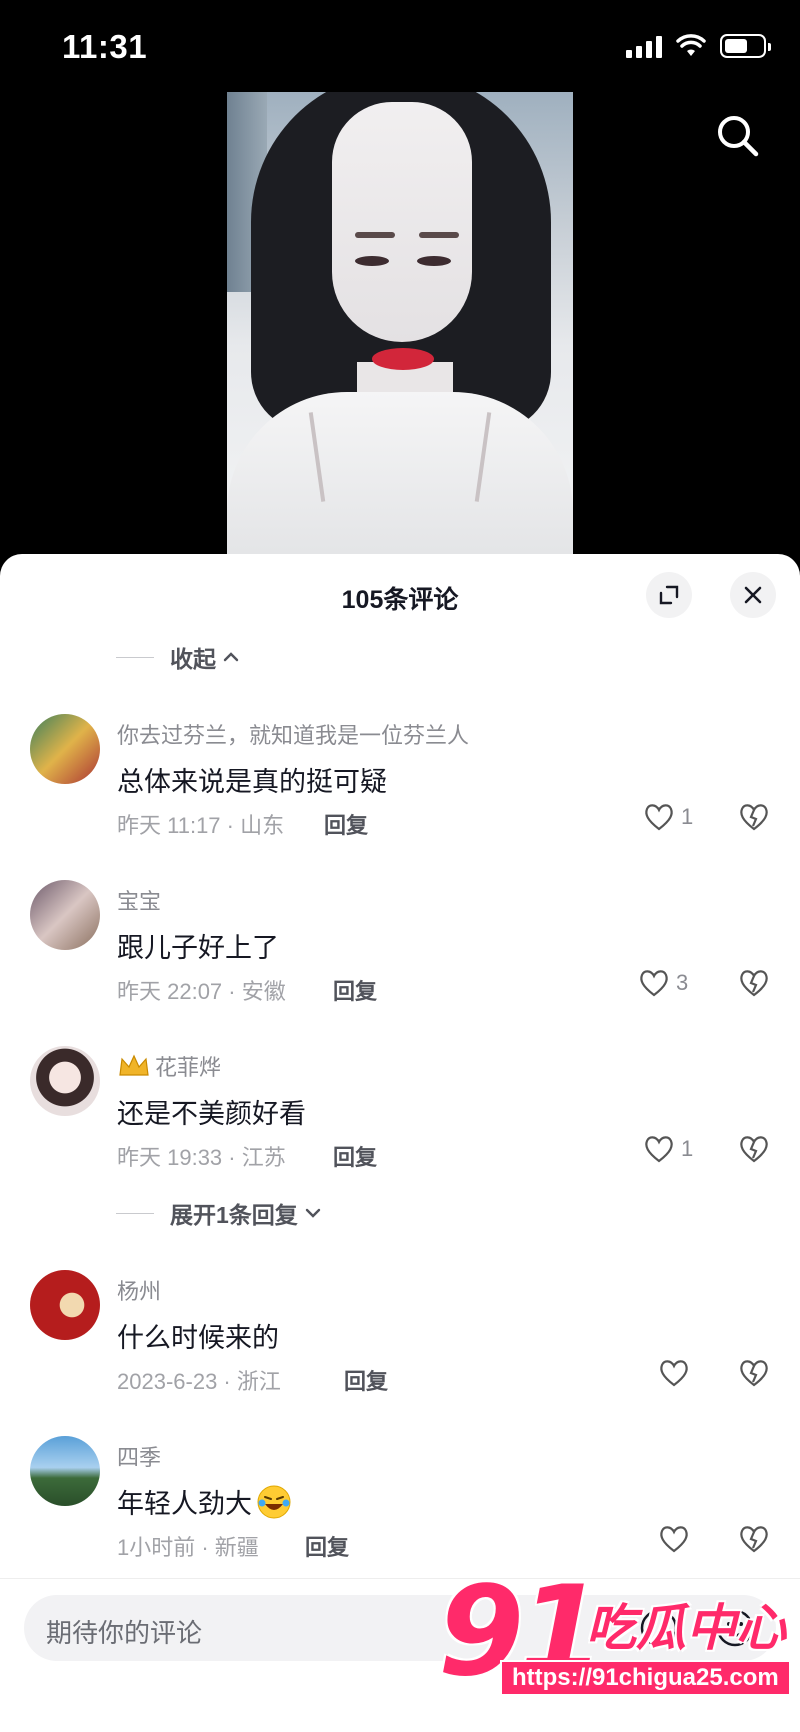 This screenshot has width=800, height=1732. What do you see at coordinates (312, 1213) in the screenshot?
I see `chevron-down-icon` at bounding box center [312, 1213].